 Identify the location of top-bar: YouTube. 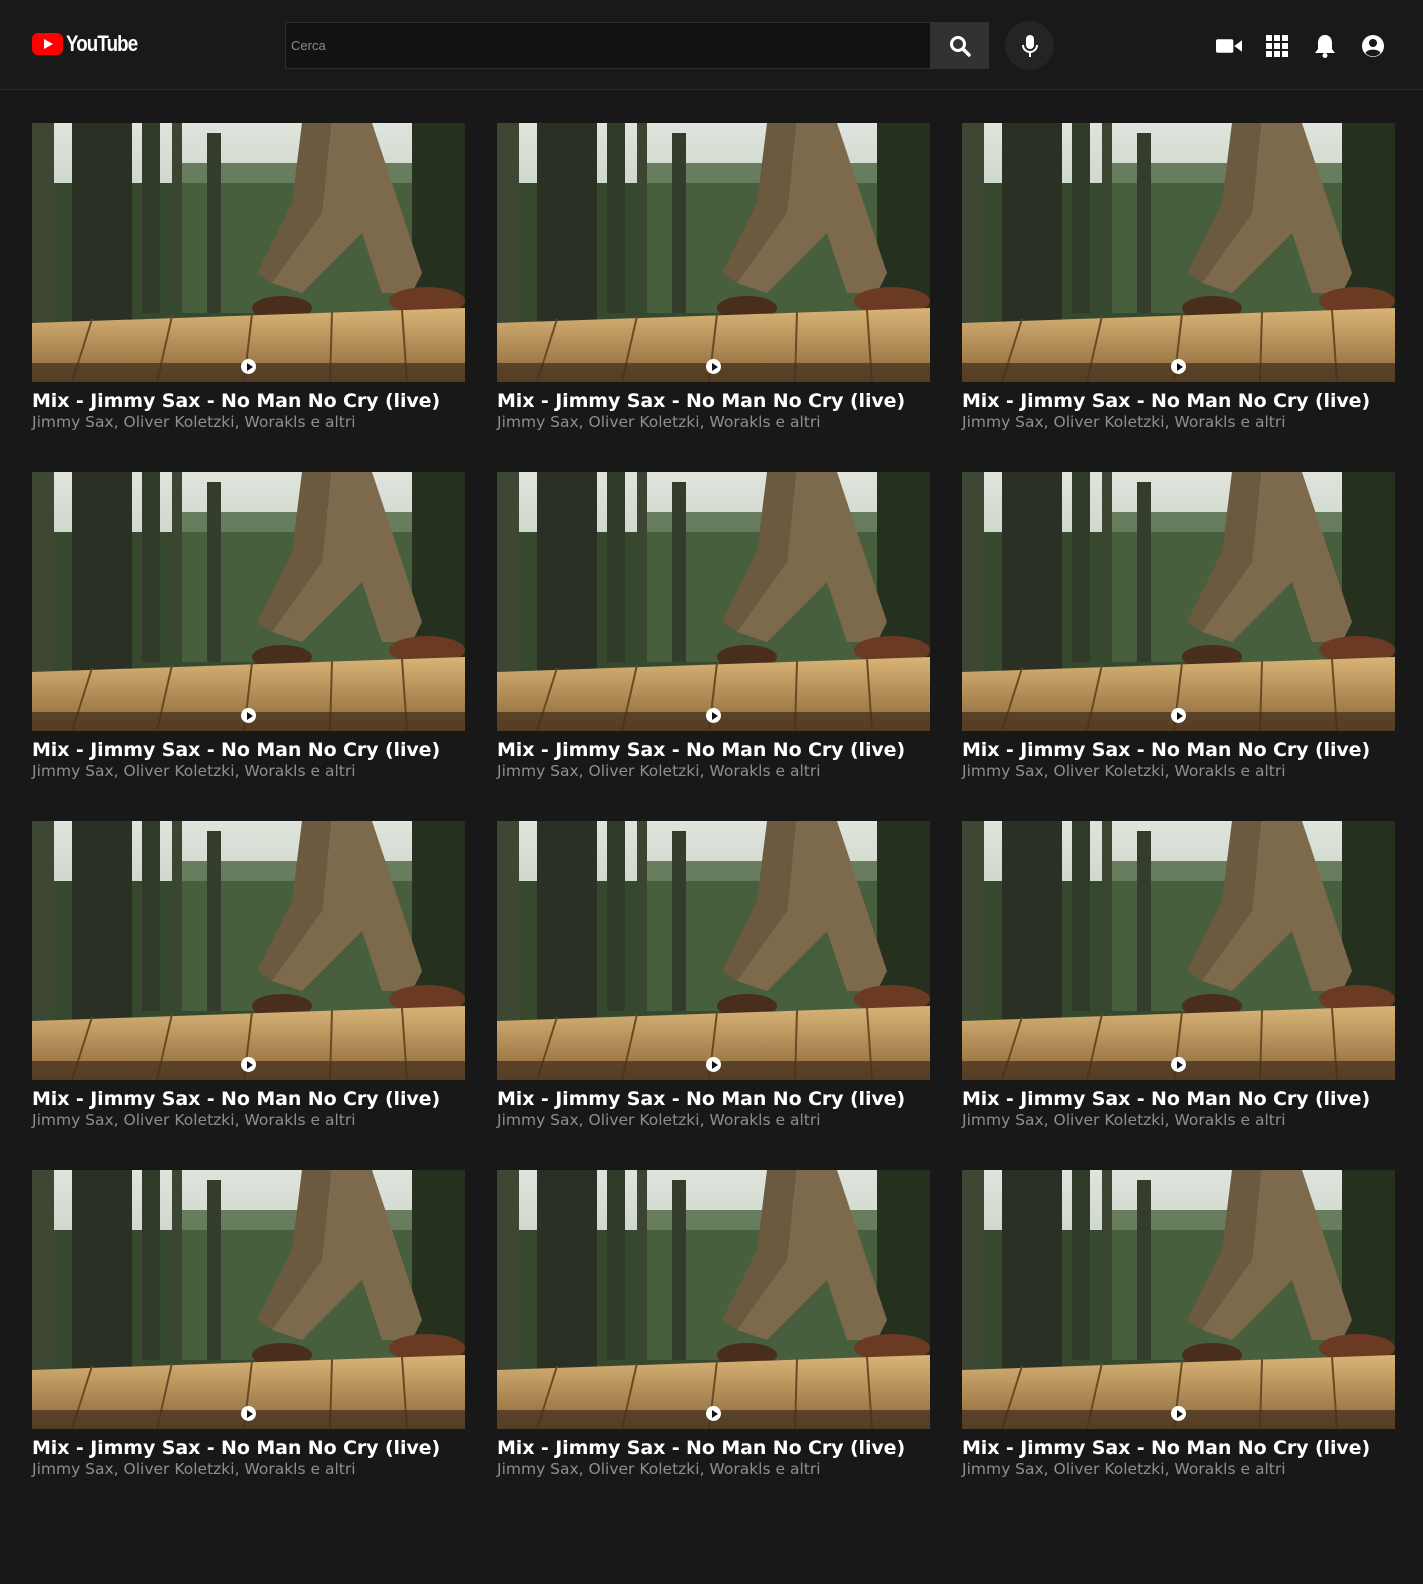
(711, 45).